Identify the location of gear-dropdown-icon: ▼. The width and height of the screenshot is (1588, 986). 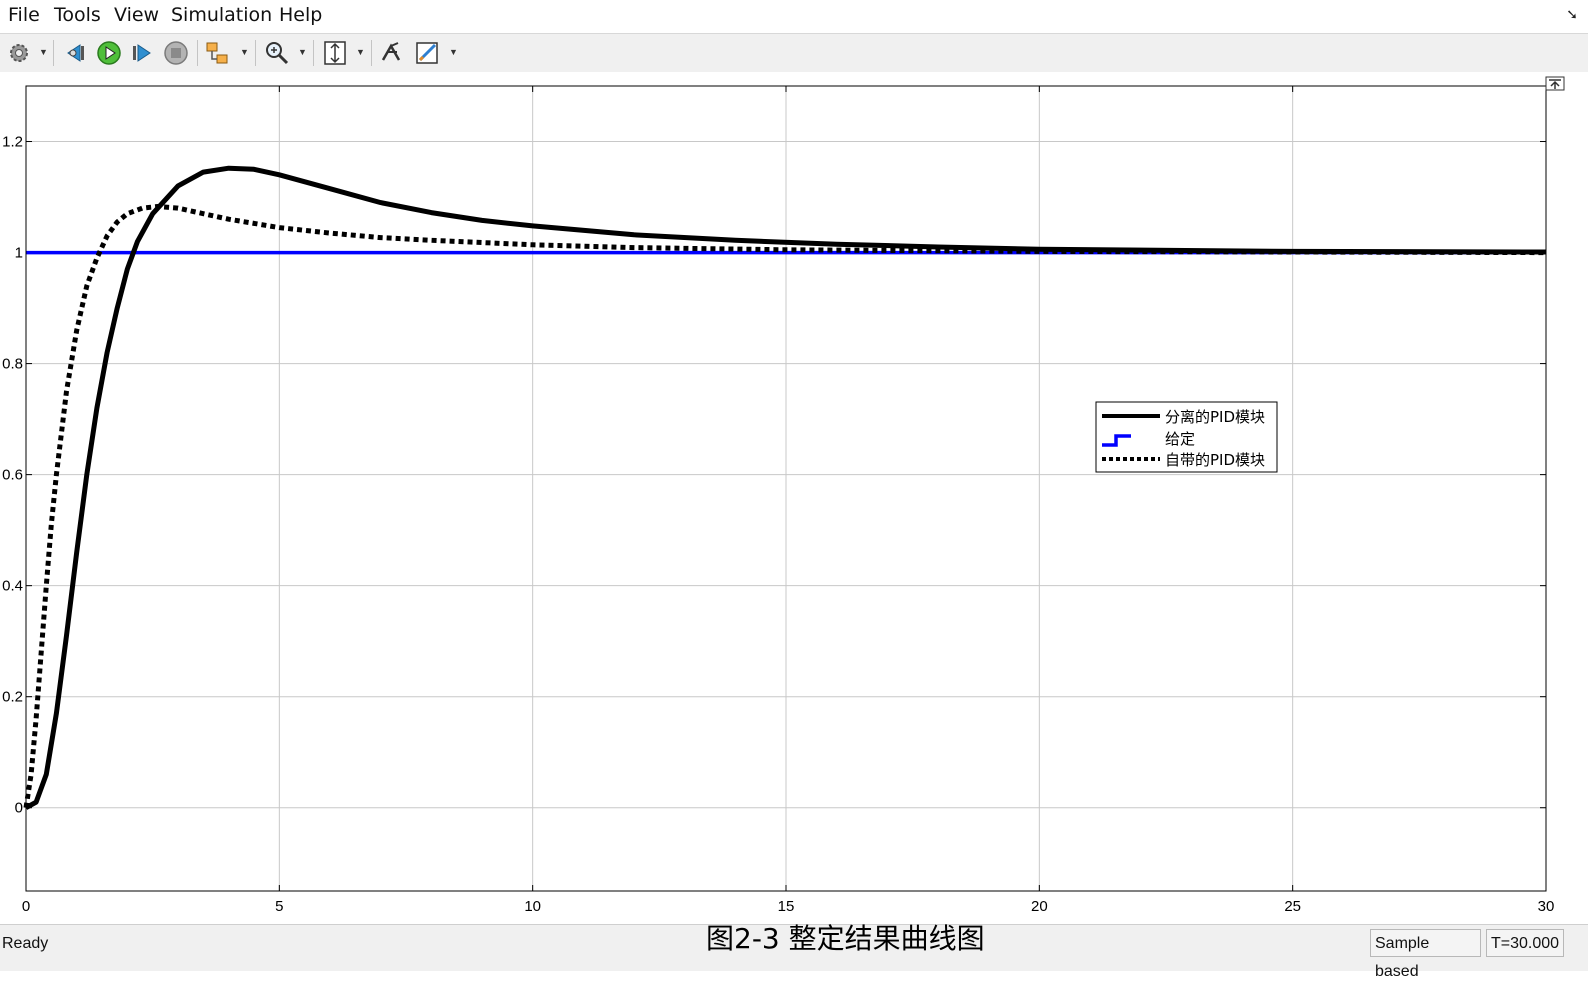
(43, 52).